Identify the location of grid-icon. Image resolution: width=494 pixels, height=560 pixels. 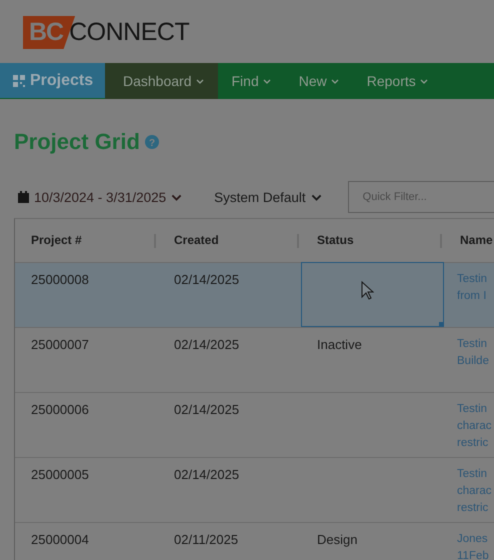
(19, 80).